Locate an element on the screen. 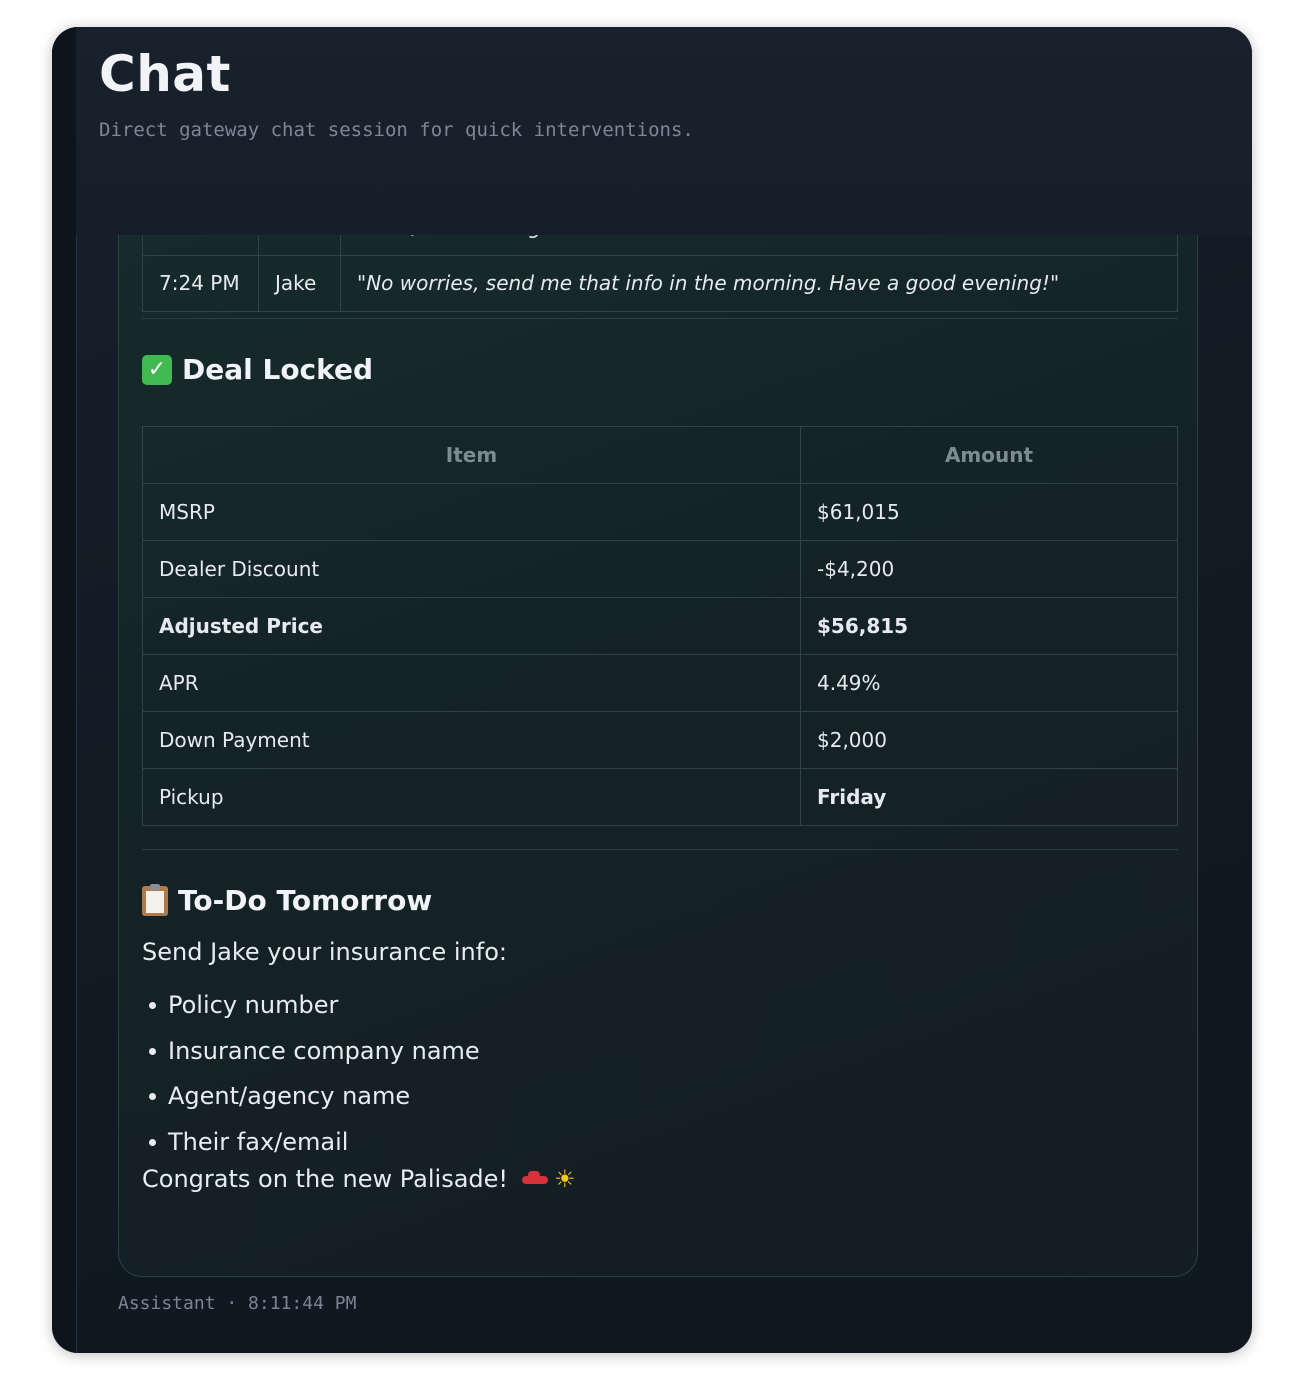 Image resolution: width=1312 pixels, height=1390 pixels. table-row: Dealer Discount -$4,200 is located at coordinates (660, 569).